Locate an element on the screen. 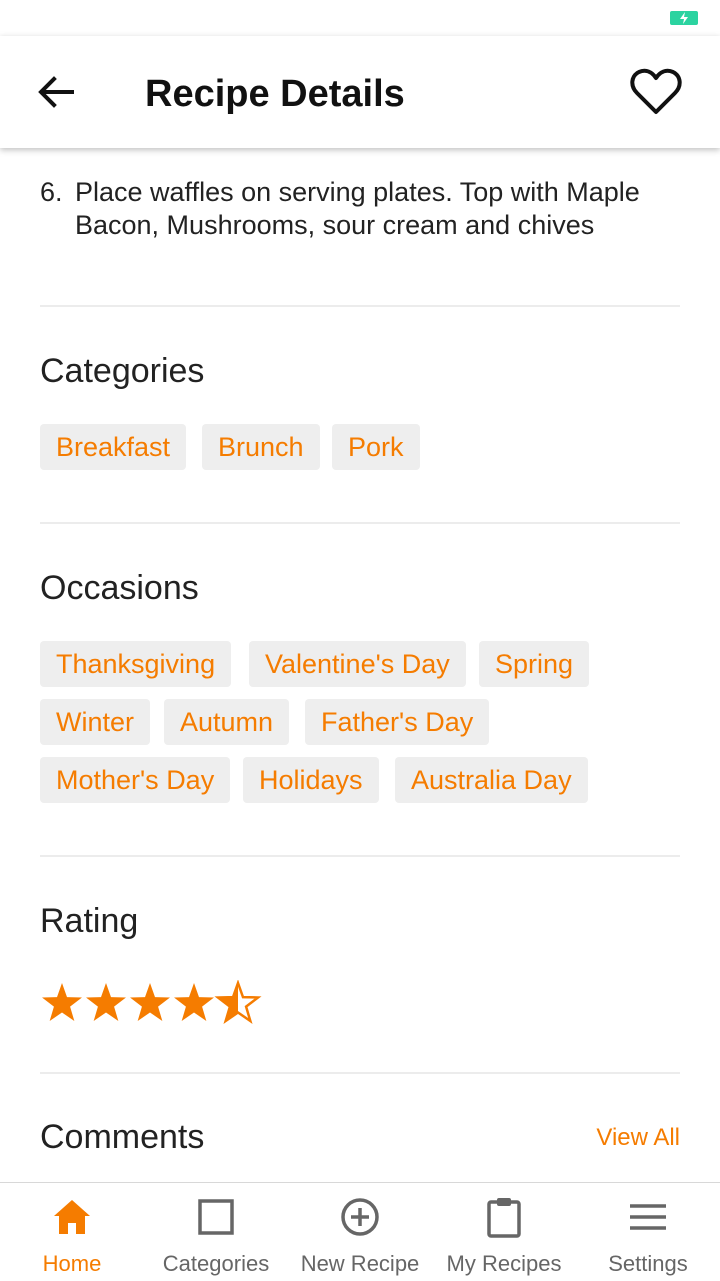 This screenshot has width=720, height=1281. app-bar: Recipe Details is located at coordinates (360, 92).